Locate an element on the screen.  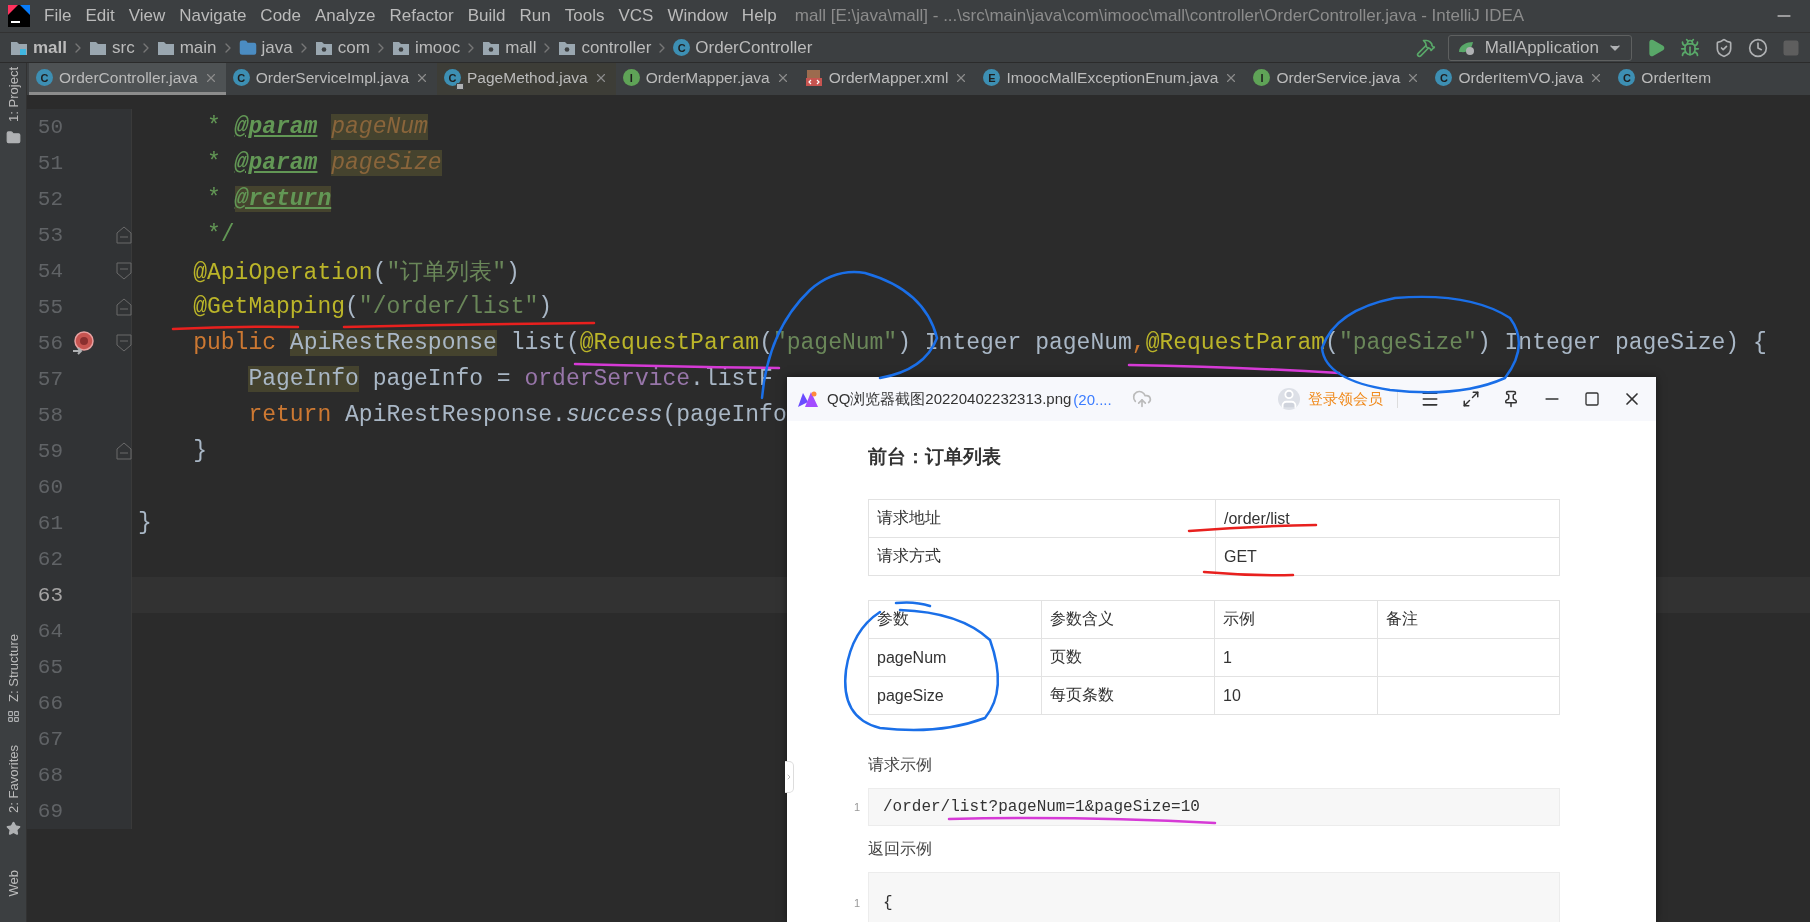
document-heading: 前台：订单列表 is located at coordinates (935, 457).